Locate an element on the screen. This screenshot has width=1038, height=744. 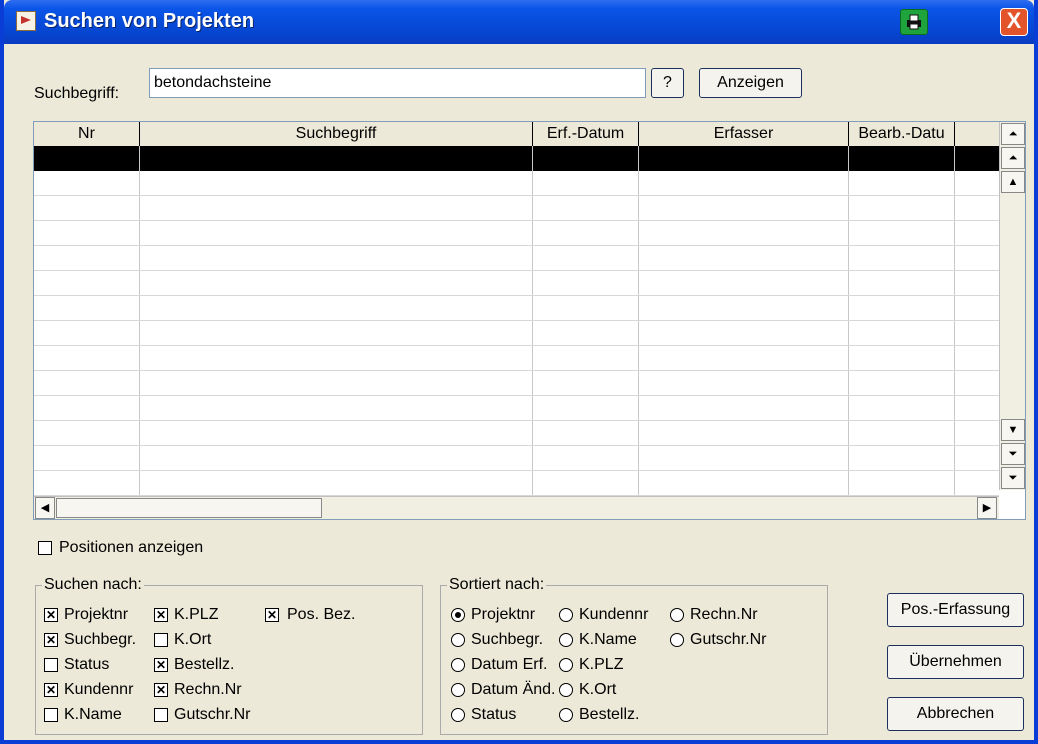
radio-label-datum-aend: Datum Änd. is located at coordinates (513, 689).